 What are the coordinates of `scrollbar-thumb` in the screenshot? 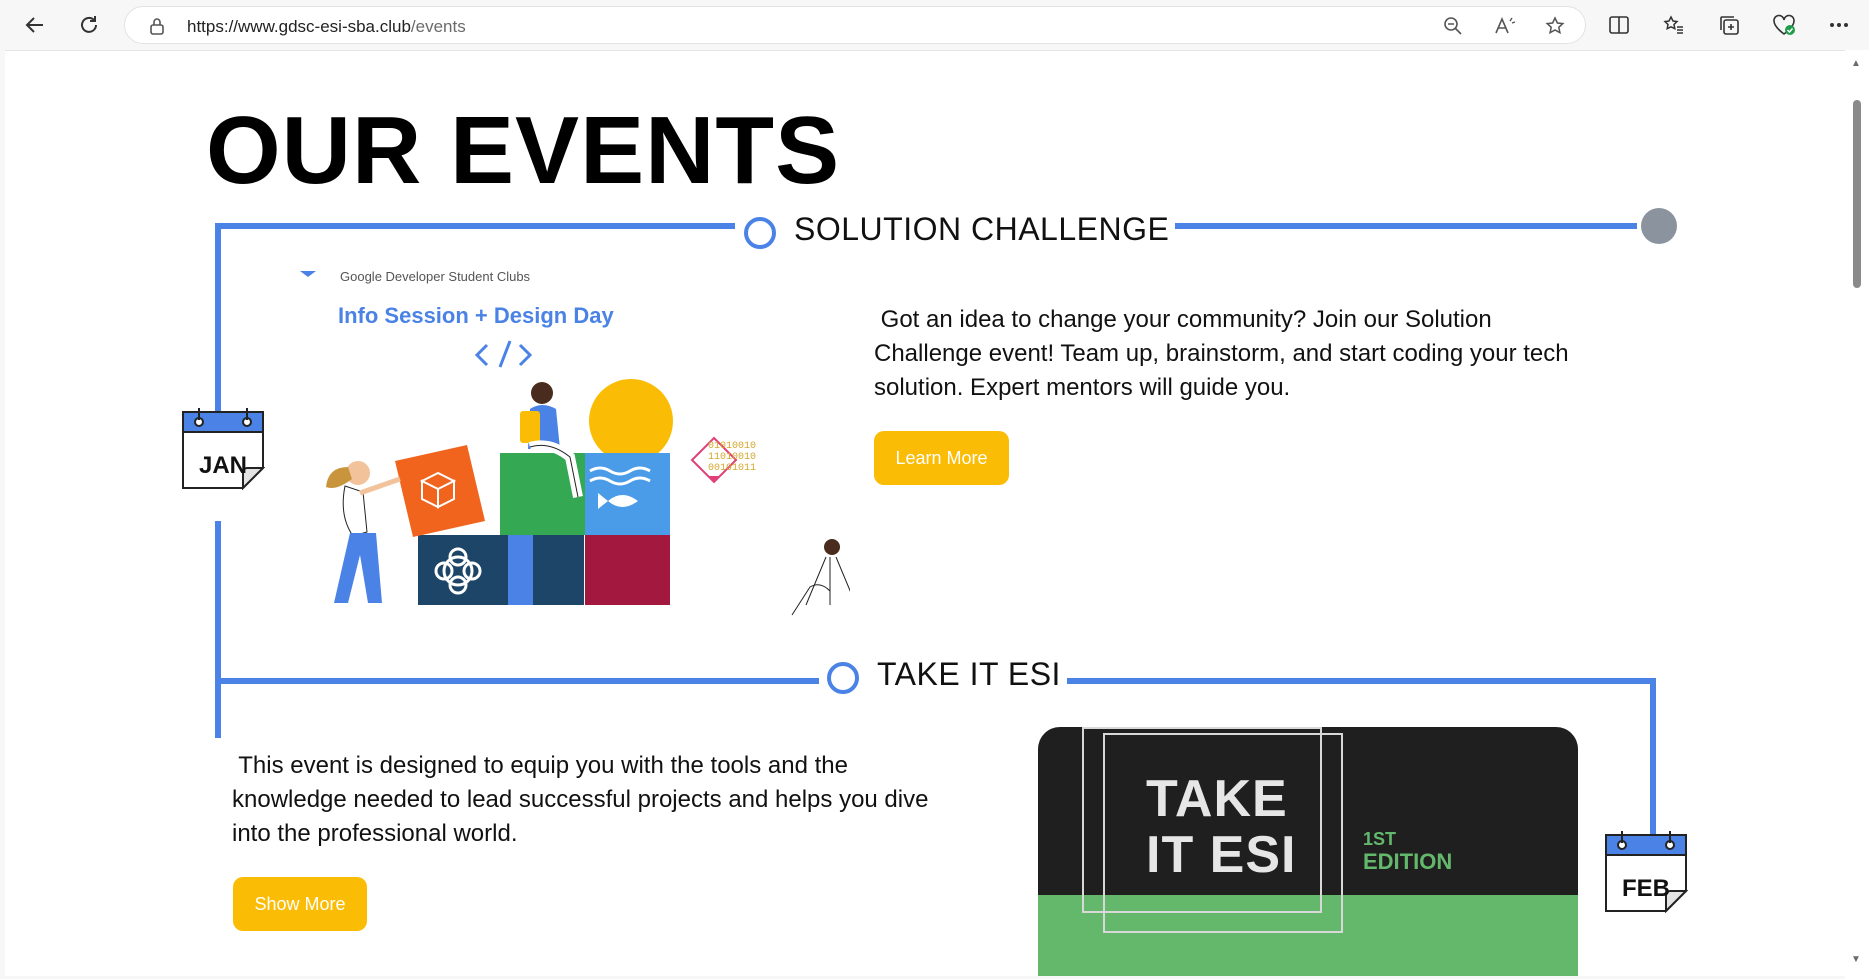 It's located at (1857, 194).